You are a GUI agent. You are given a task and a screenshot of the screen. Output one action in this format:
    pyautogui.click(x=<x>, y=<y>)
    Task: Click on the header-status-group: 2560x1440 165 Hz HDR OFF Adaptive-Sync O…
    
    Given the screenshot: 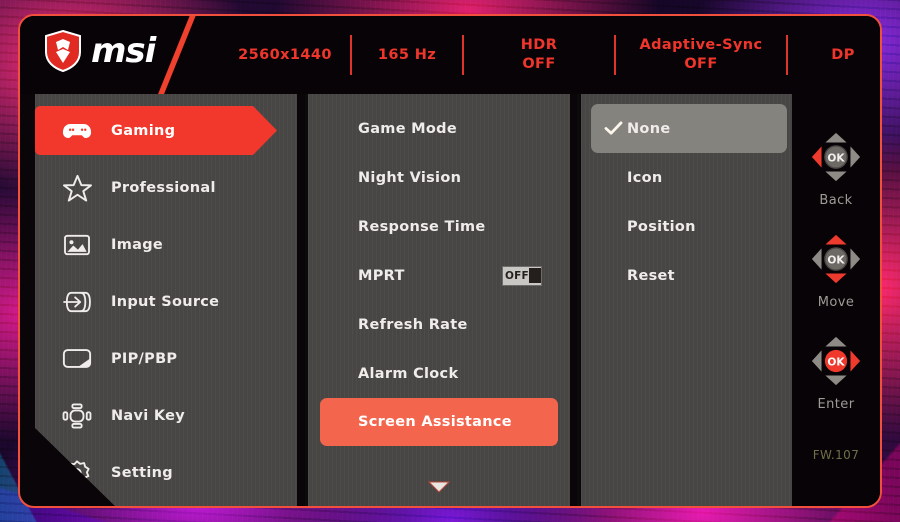 What is the action you would take?
    pyautogui.click(x=547, y=55)
    